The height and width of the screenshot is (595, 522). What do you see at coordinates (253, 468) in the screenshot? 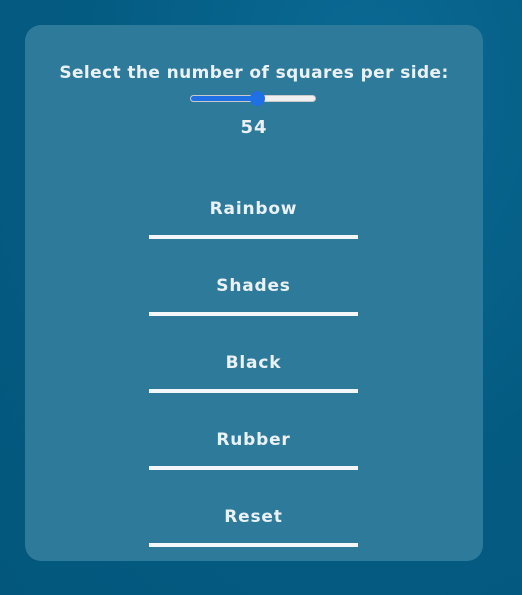
I see `rubber-button-underline` at bounding box center [253, 468].